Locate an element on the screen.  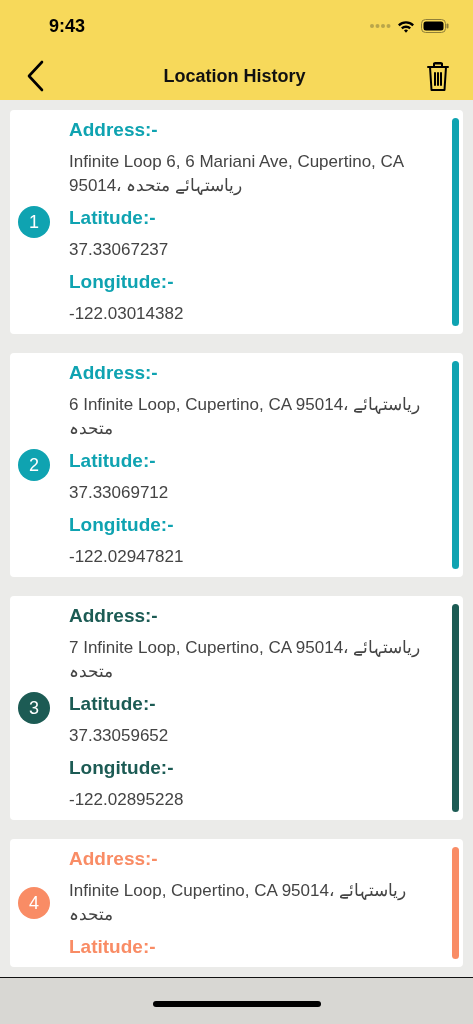
status-time: 9:43 is located at coordinates (67, 26).